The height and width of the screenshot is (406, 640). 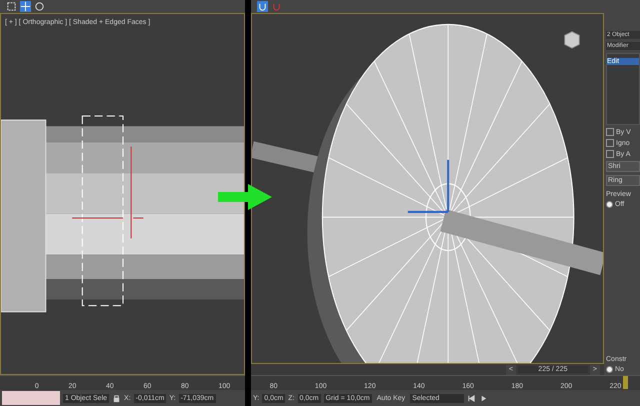 I want to click on select-icon, so click(x=11, y=6).